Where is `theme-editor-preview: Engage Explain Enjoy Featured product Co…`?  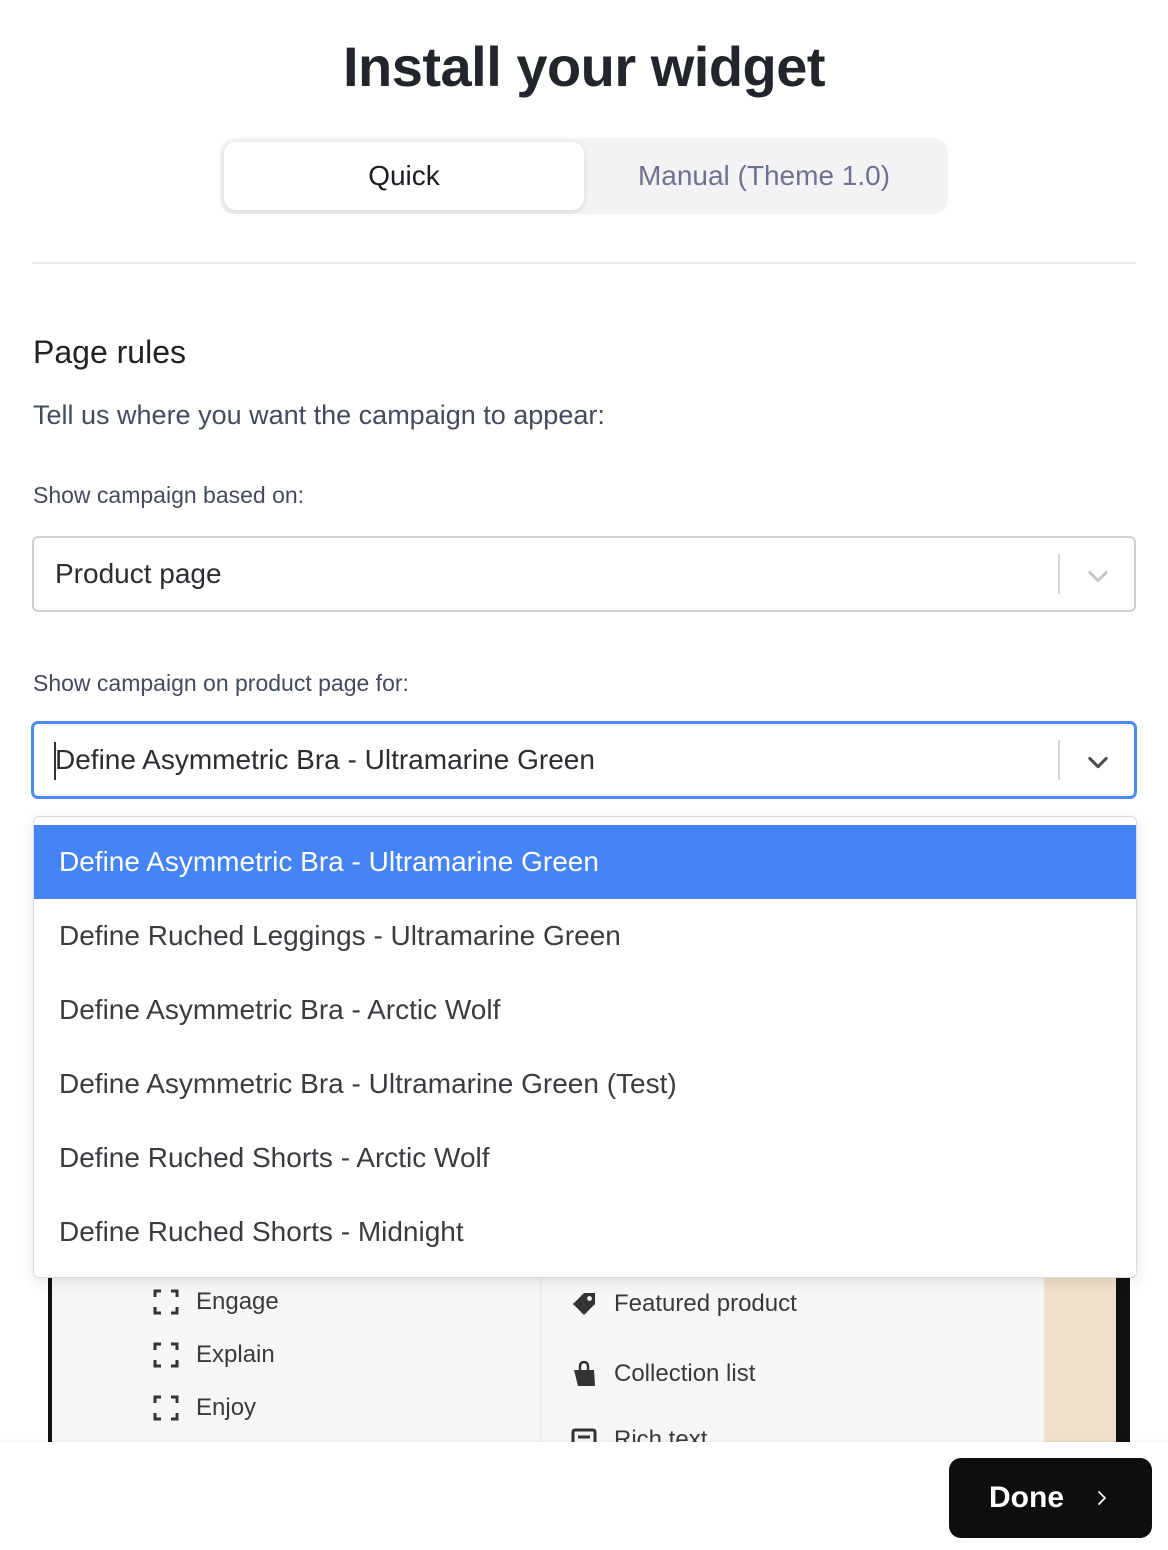
theme-editor-preview: Engage Explain Enjoy Featured product Co… is located at coordinates (589, 1357).